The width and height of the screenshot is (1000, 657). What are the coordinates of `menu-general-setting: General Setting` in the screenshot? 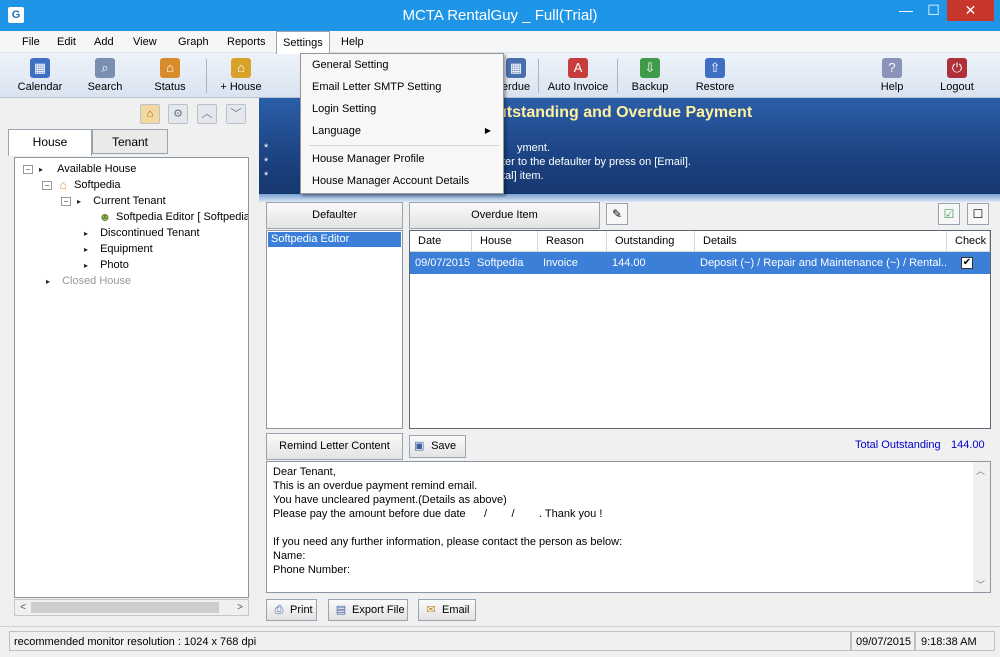 It's located at (402, 65).